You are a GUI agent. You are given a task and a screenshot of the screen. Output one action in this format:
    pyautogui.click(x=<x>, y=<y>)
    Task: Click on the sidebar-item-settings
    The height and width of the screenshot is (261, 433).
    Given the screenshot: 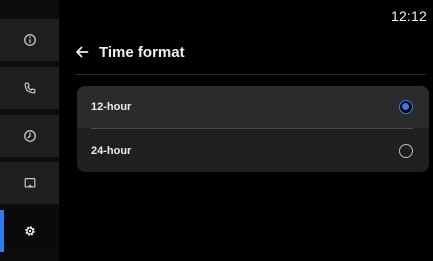 What is the action you would take?
    pyautogui.click(x=29, y=231)
    